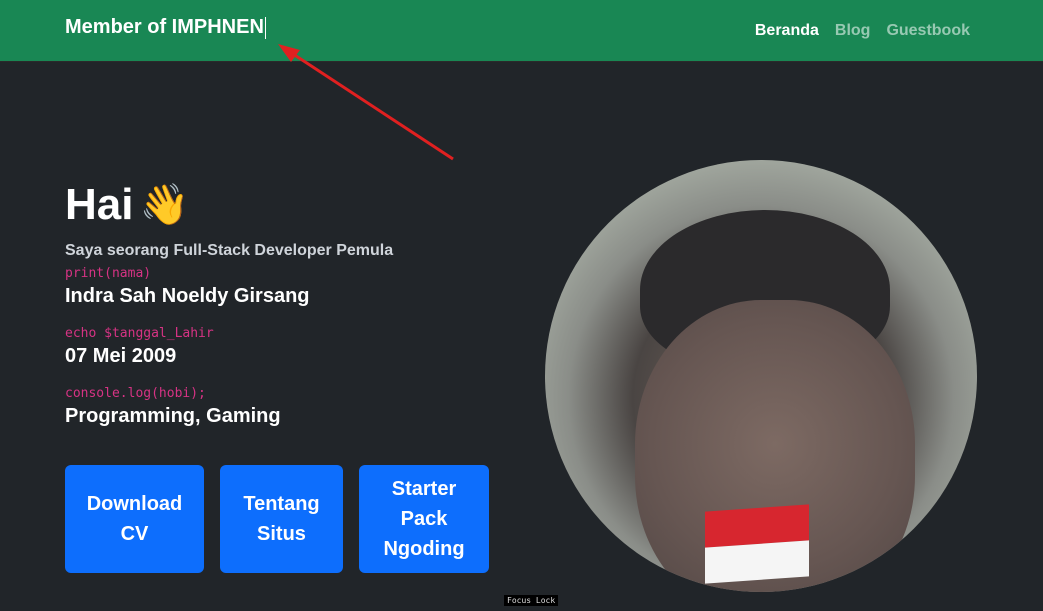  What do you see at coordinates (139, 333) in the screenshot?
I see `field-code: echo $tanggal_Lahir` at bounding box center [139, 333].